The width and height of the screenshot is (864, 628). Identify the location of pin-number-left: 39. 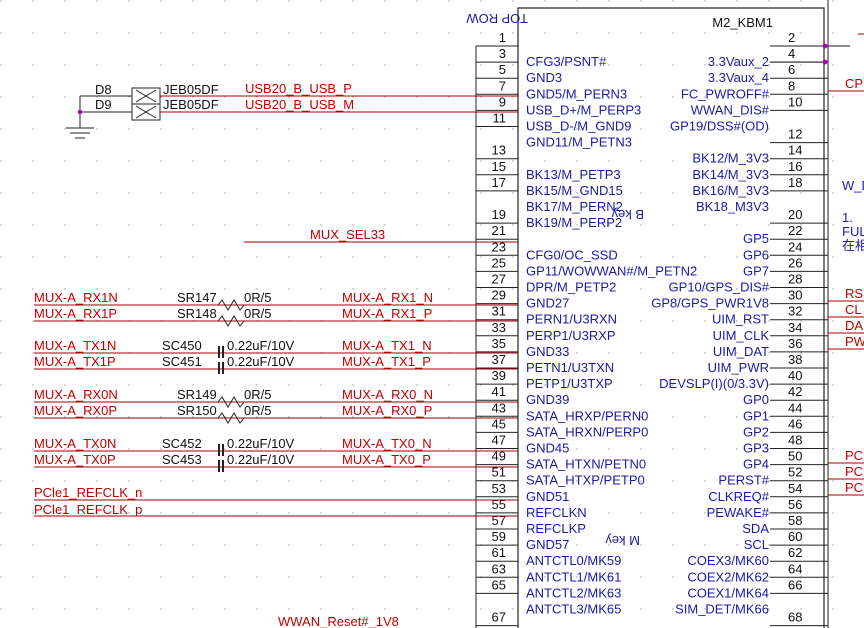
(499, 375).